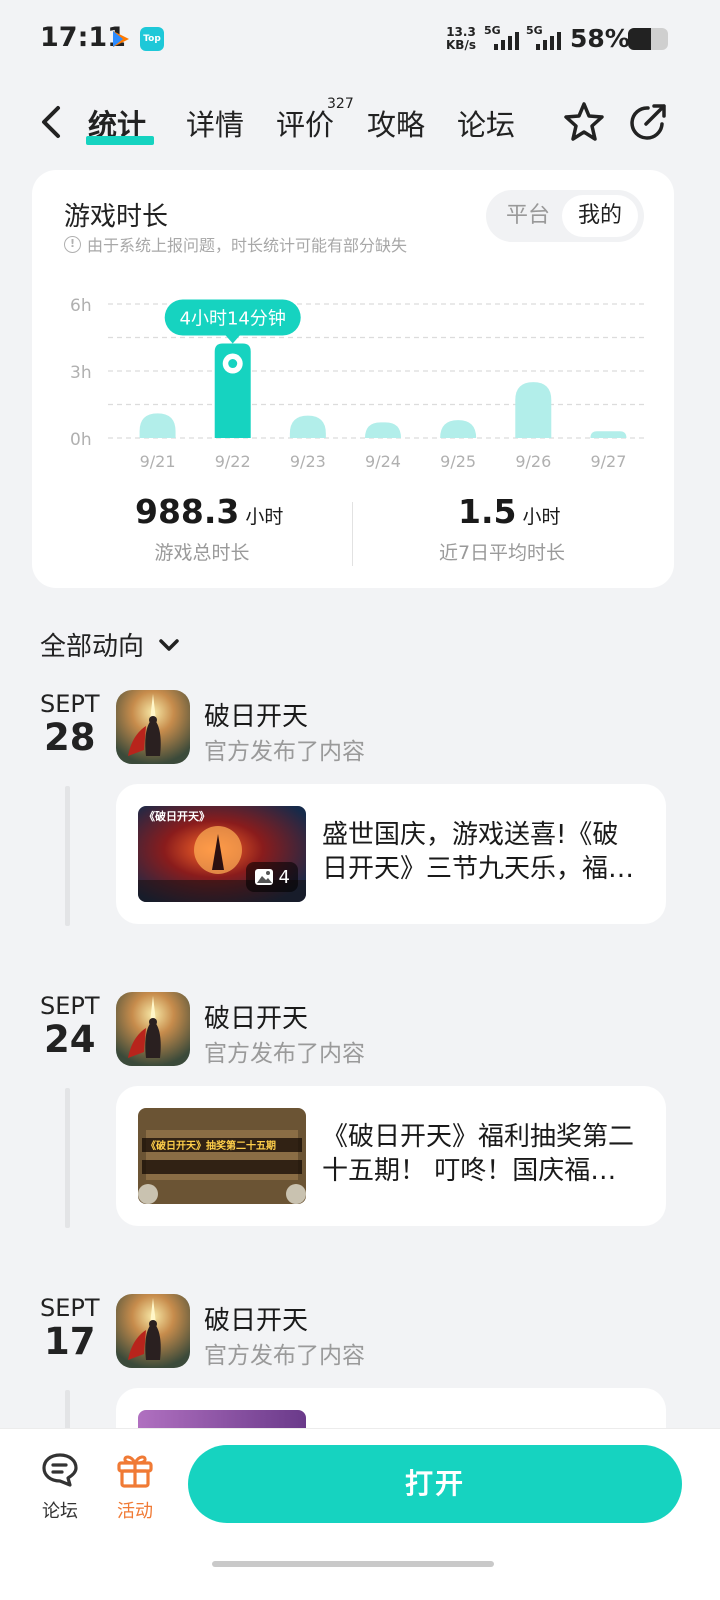  I want to click on signal-sim1-icon: 5G, so click(501, 37).